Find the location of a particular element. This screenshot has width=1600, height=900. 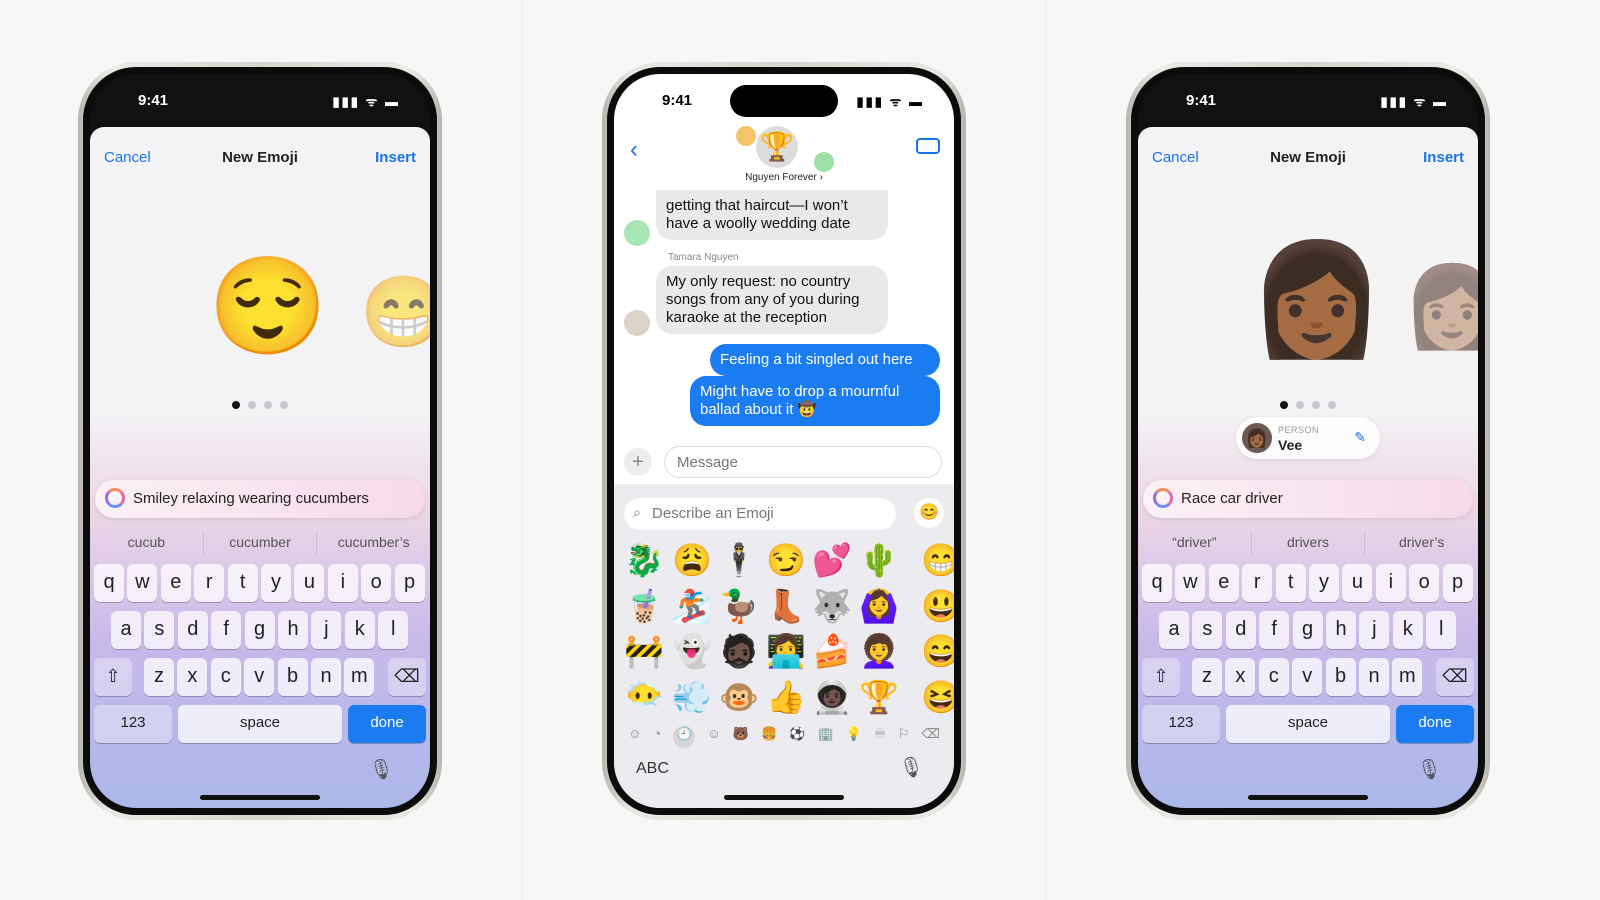

emoji-prompt-input: Smiley relaxing wearing cucumbers is located at coordinates (260, 499).